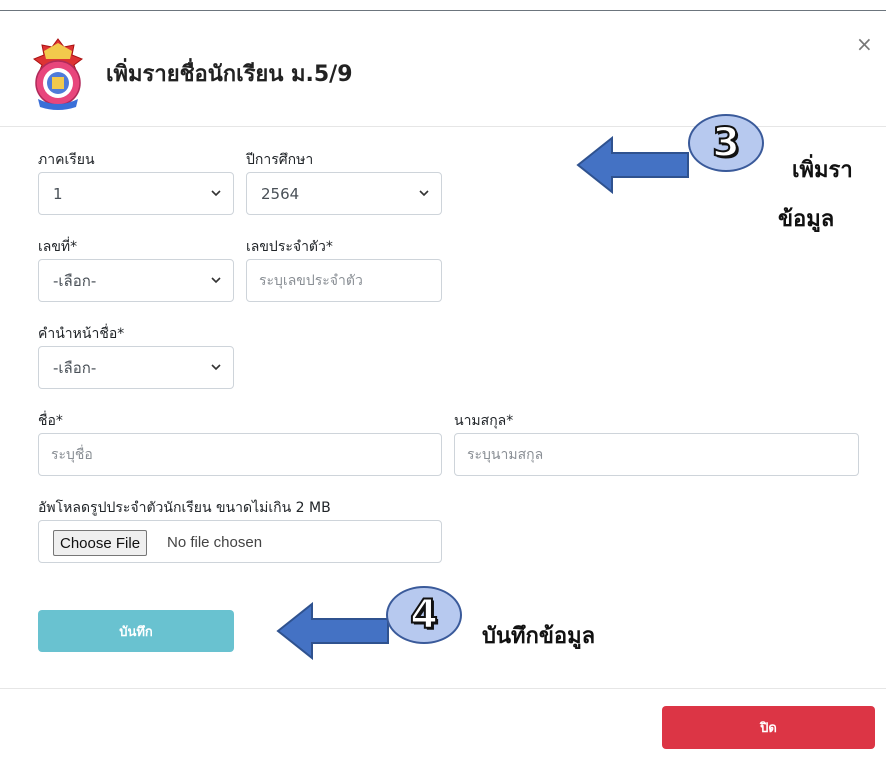 The width and height of the screenshot is (886, 762). I want to click on number-select: -เลือก-, so click(136, 280).